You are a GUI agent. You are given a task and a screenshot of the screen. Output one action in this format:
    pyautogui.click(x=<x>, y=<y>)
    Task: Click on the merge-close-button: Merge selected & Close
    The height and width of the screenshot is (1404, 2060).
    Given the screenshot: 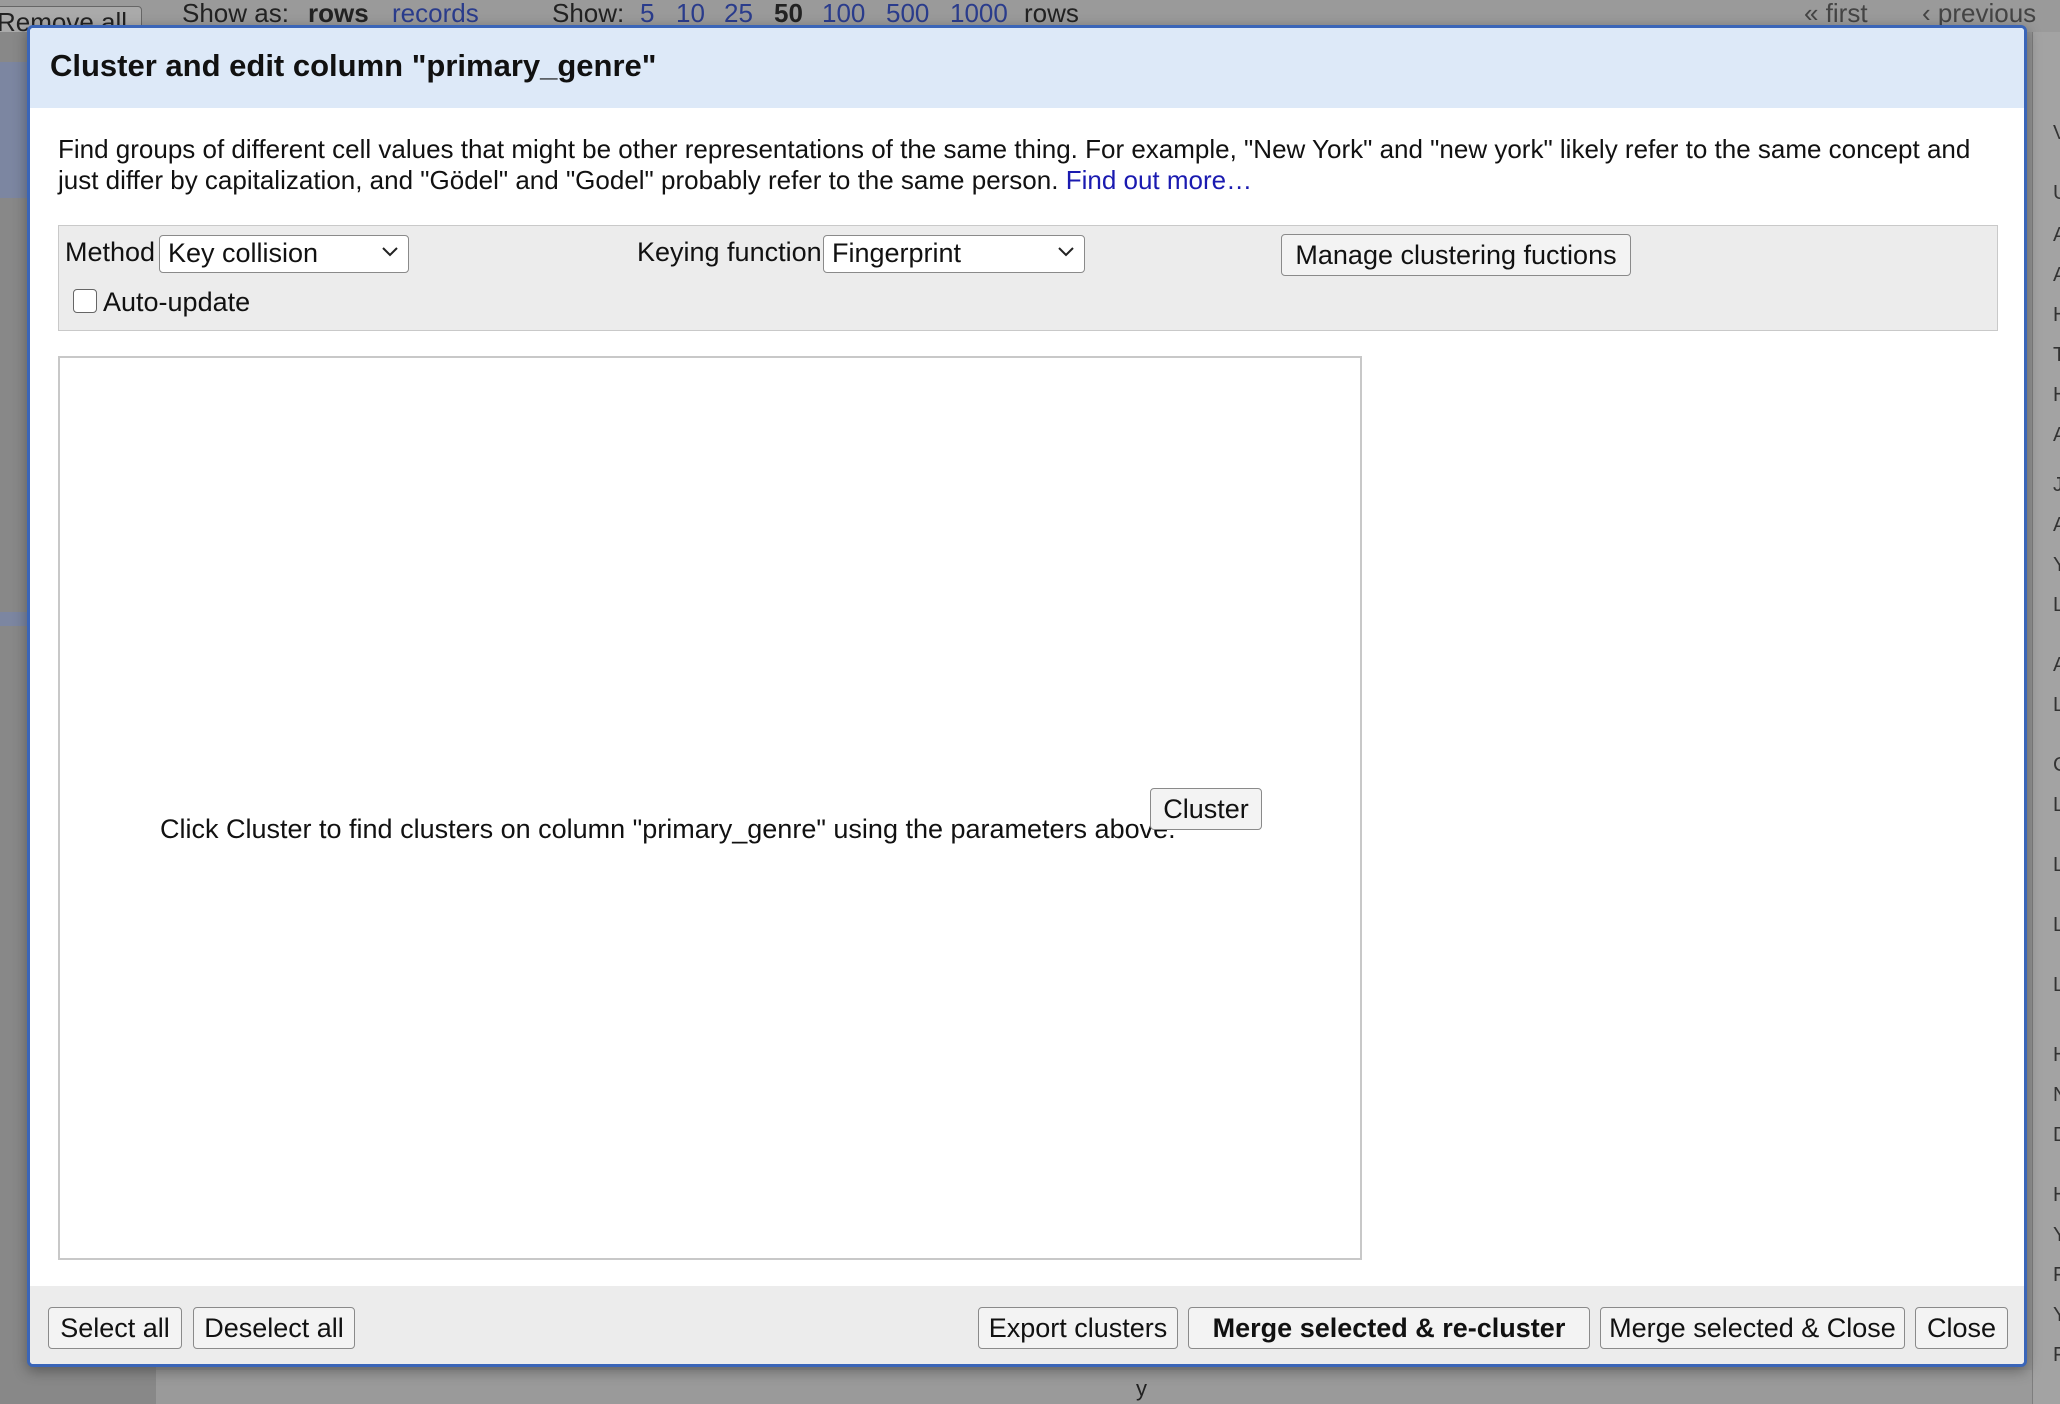 What is the action you would take?
    pyautogui.click(x=1752, y=1328)
    